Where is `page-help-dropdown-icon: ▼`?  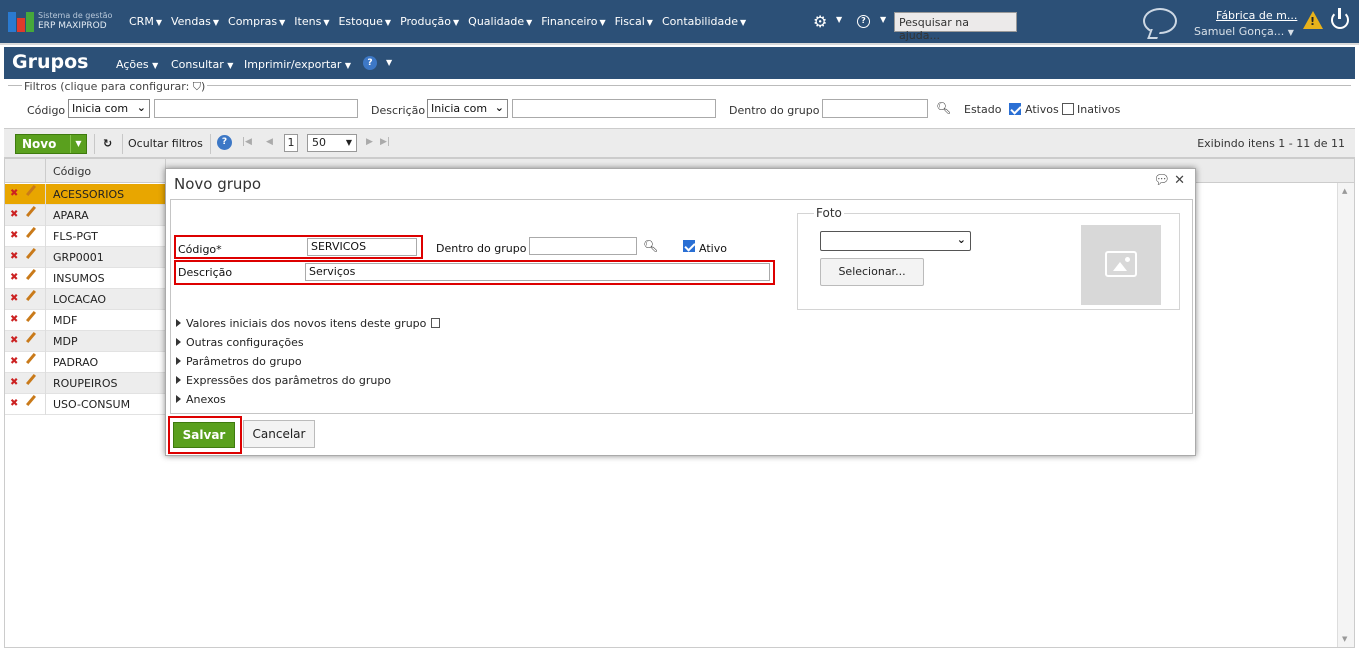
page-help-dropdown-icon: ▼ is located at coordinates (389, 62).